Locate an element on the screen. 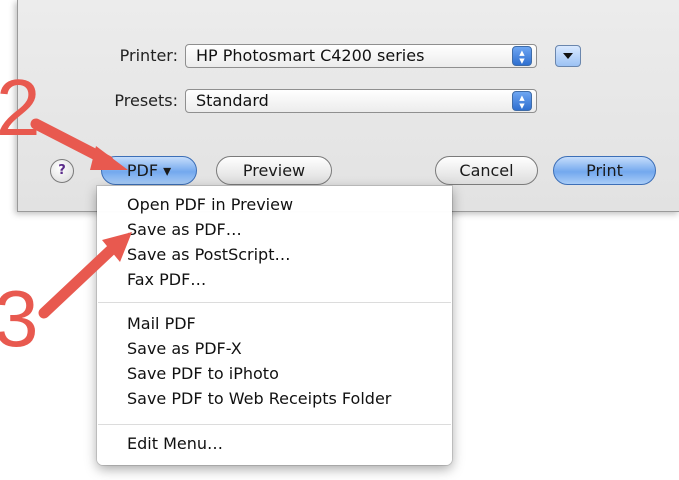  arrow-2-head-icon is located at coordinates (109, 158).